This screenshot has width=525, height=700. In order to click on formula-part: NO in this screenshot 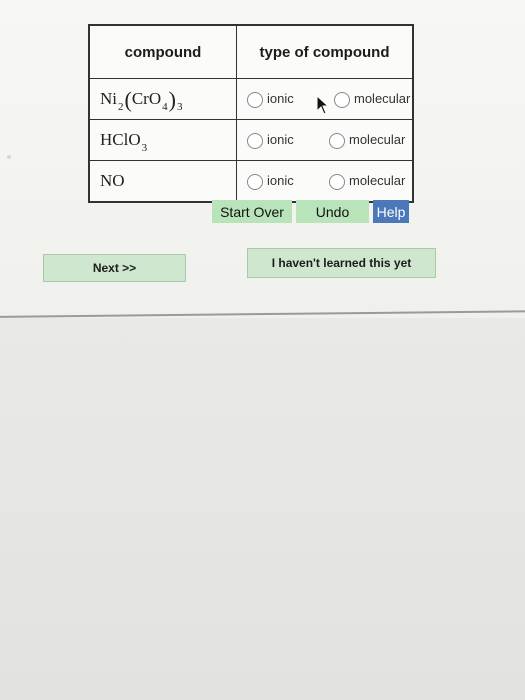, I will do `click(112, 180)`.